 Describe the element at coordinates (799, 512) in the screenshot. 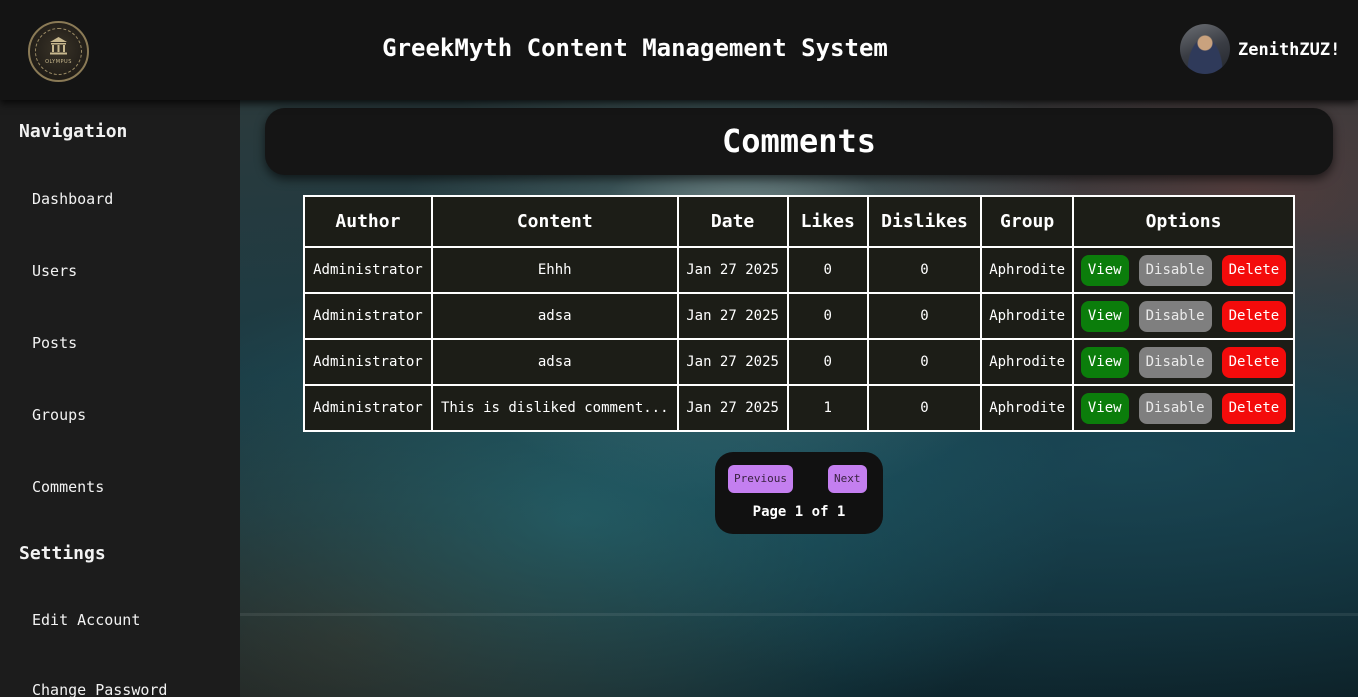

I see `page-info: Page 1 of 1` at that location.